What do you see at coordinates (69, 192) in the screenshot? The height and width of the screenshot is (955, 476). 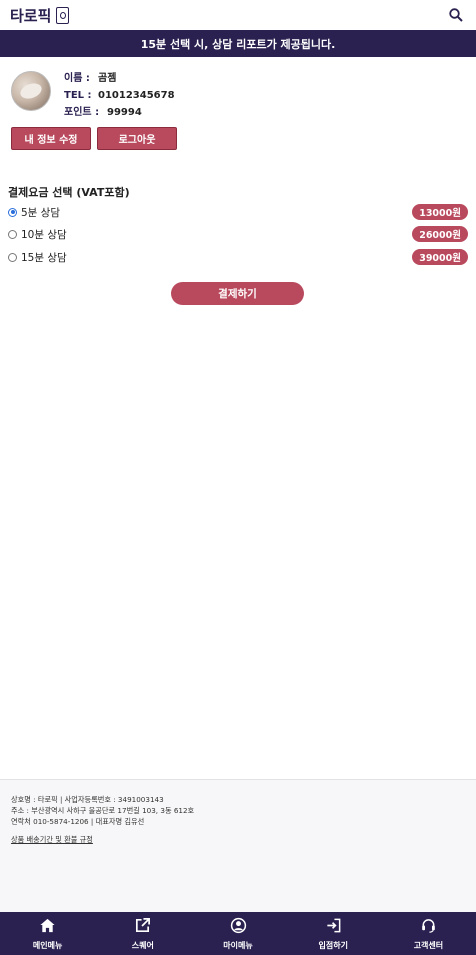 I see `payment-title: 결제요금 선택 (VAT포함)` at bounding box center [69, 192].